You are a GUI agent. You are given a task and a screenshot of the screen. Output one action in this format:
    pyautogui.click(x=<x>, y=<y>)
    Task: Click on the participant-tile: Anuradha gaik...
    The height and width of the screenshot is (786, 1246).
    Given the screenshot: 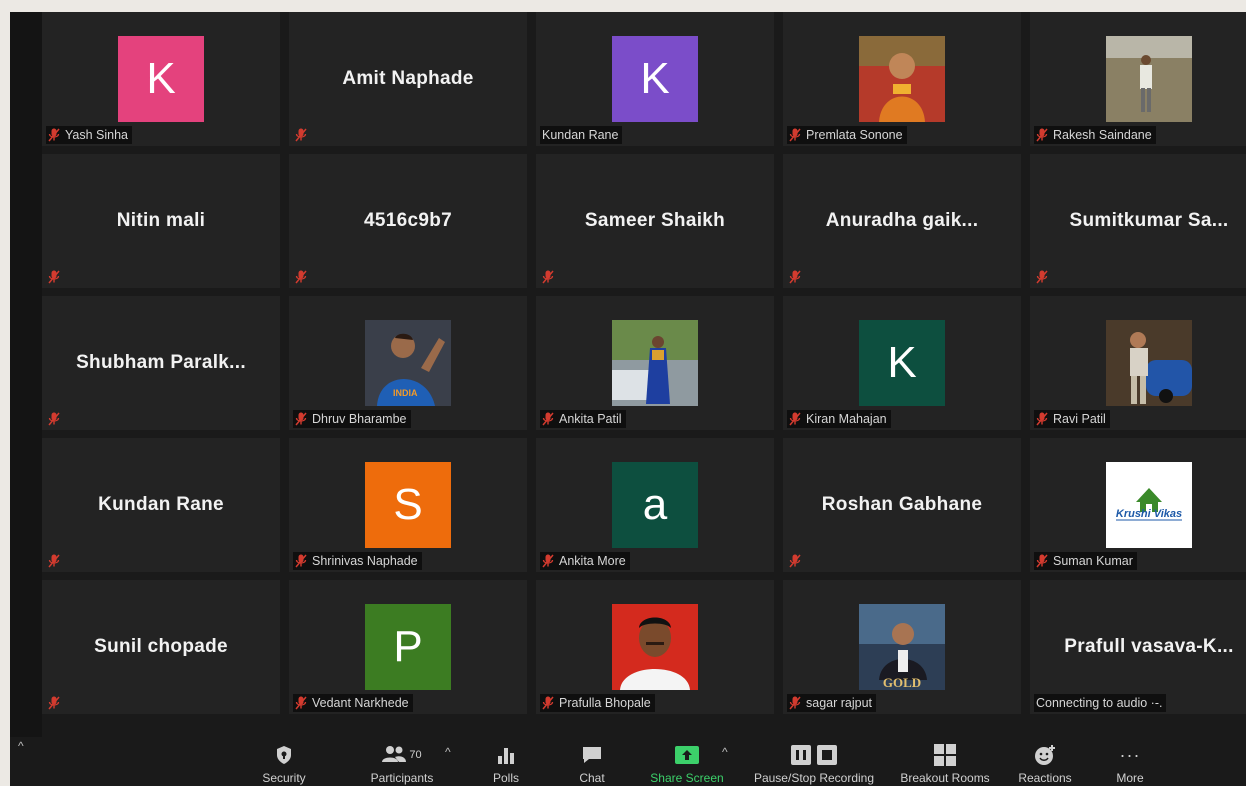 What is the action you would take?
    pyautogui.click(x=902, y=221)
    